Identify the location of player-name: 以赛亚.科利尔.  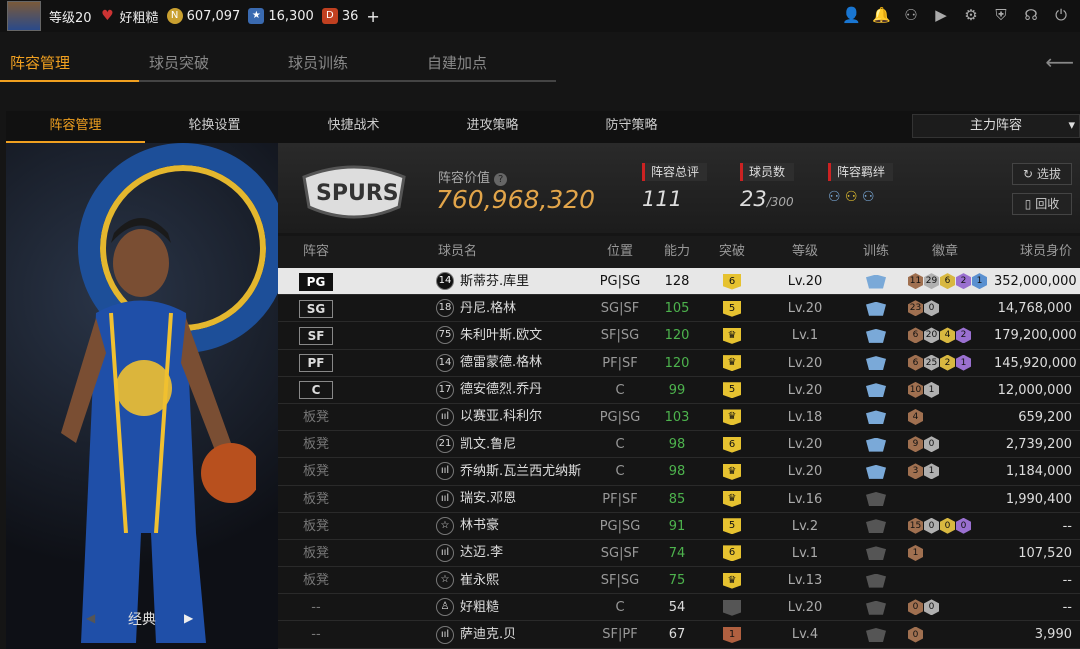
(501, 416).